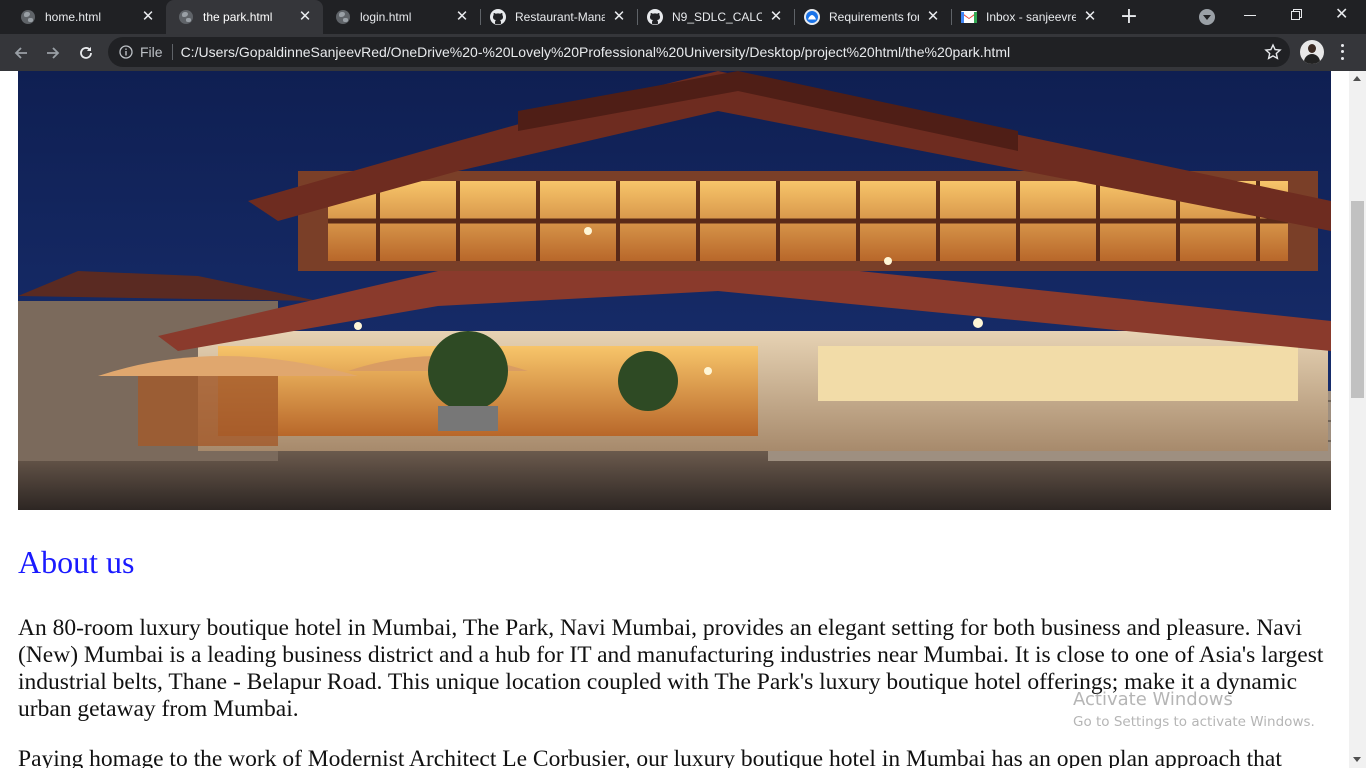 The width and height of the screenshot is (1366, 768). What do you see at coordinates (1357, 299) in the screenshot?
I see `scrollbar-thumb` at bounding box center [1357, 299].